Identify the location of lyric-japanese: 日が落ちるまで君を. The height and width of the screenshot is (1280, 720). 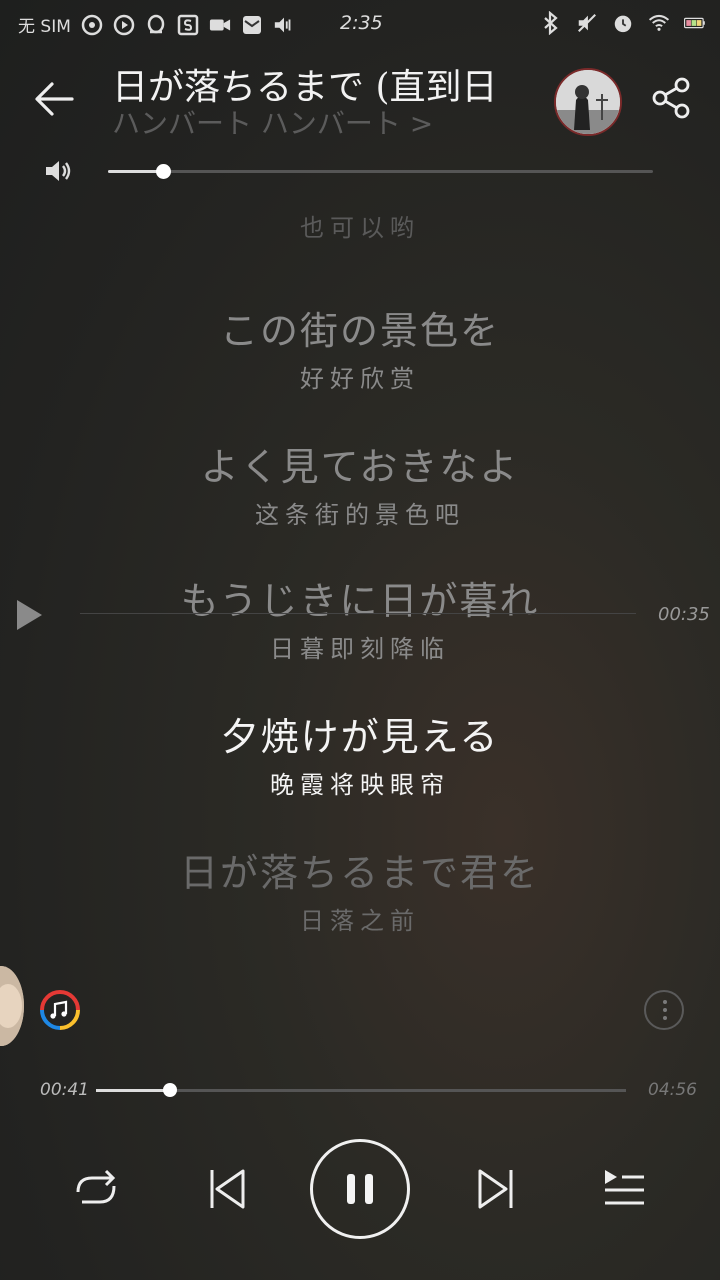
(359, 873).